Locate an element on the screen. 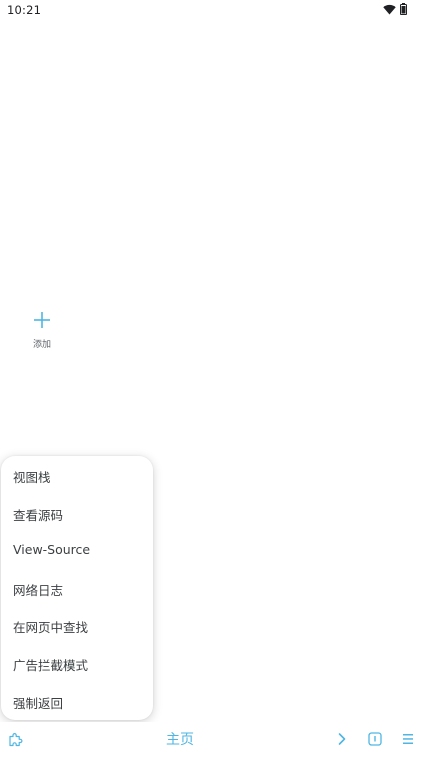 The height and width of the screenshot is (757, 425). menu-item-label: 网络日志 is located at coordinates (38, 590).